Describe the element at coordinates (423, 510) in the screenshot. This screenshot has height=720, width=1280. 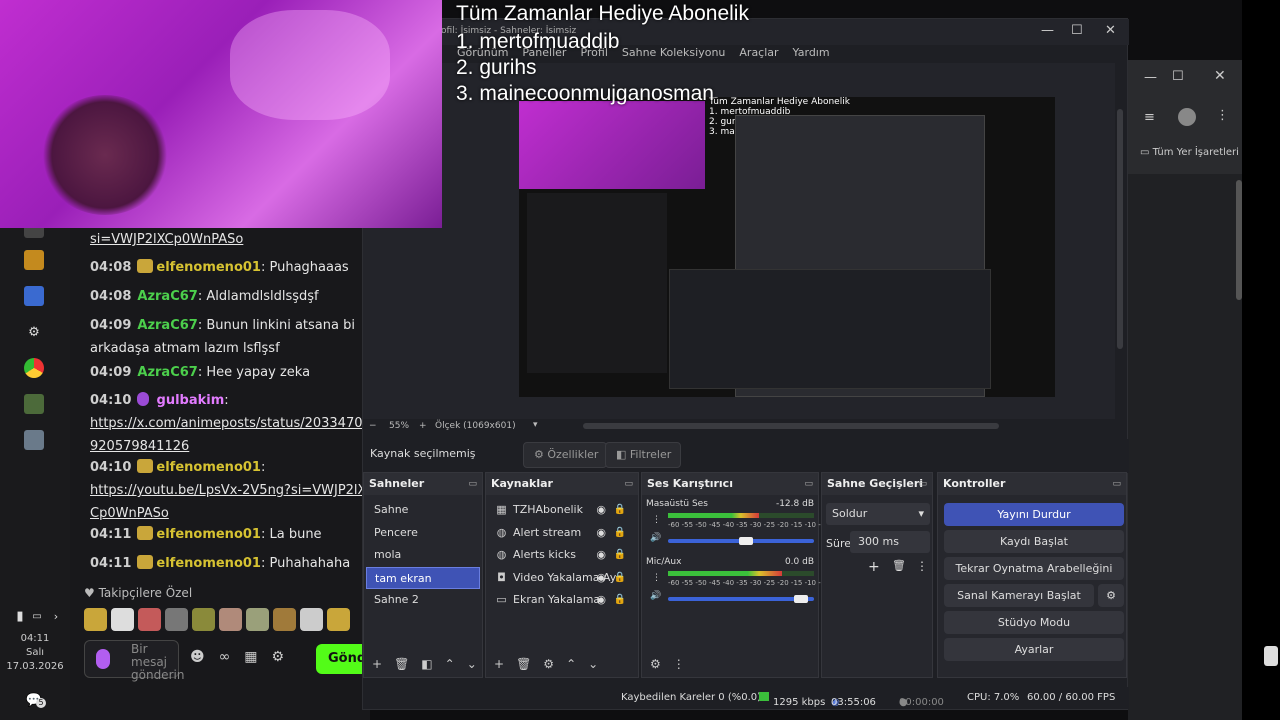
I see `scene-item: Sahne` at that location.